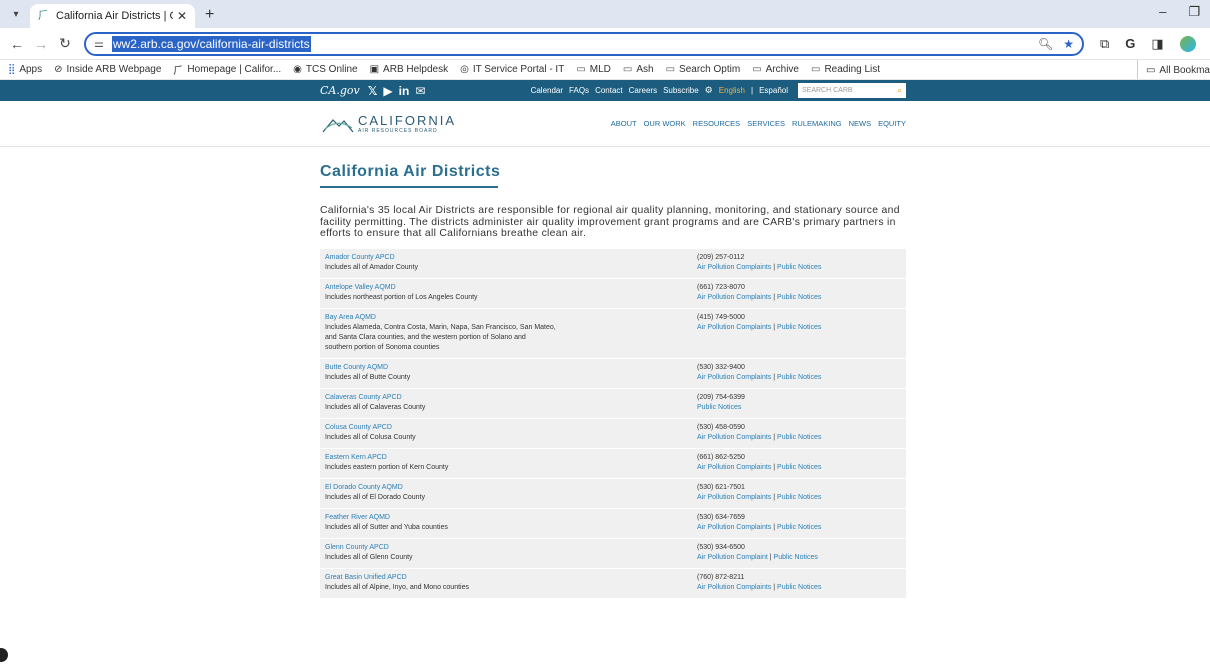  I want to click on utility-link-faqs: FAQs, so click(579, 90).